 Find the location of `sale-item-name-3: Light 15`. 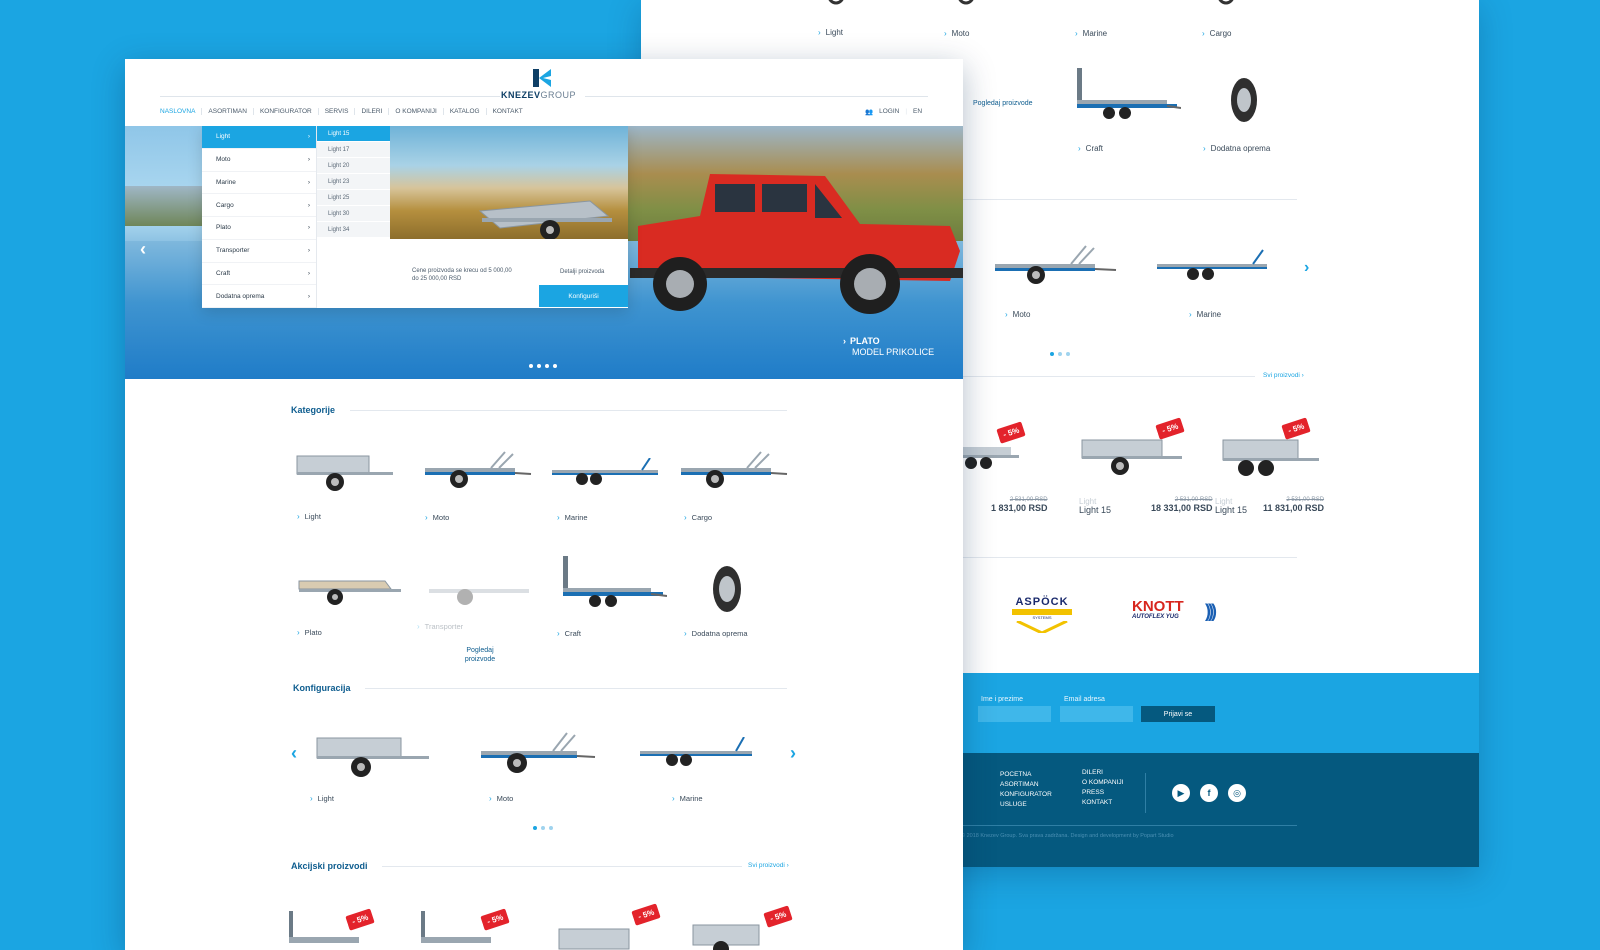

sale-item-name-3: Light 15 is located at coordinates (1231, 510).